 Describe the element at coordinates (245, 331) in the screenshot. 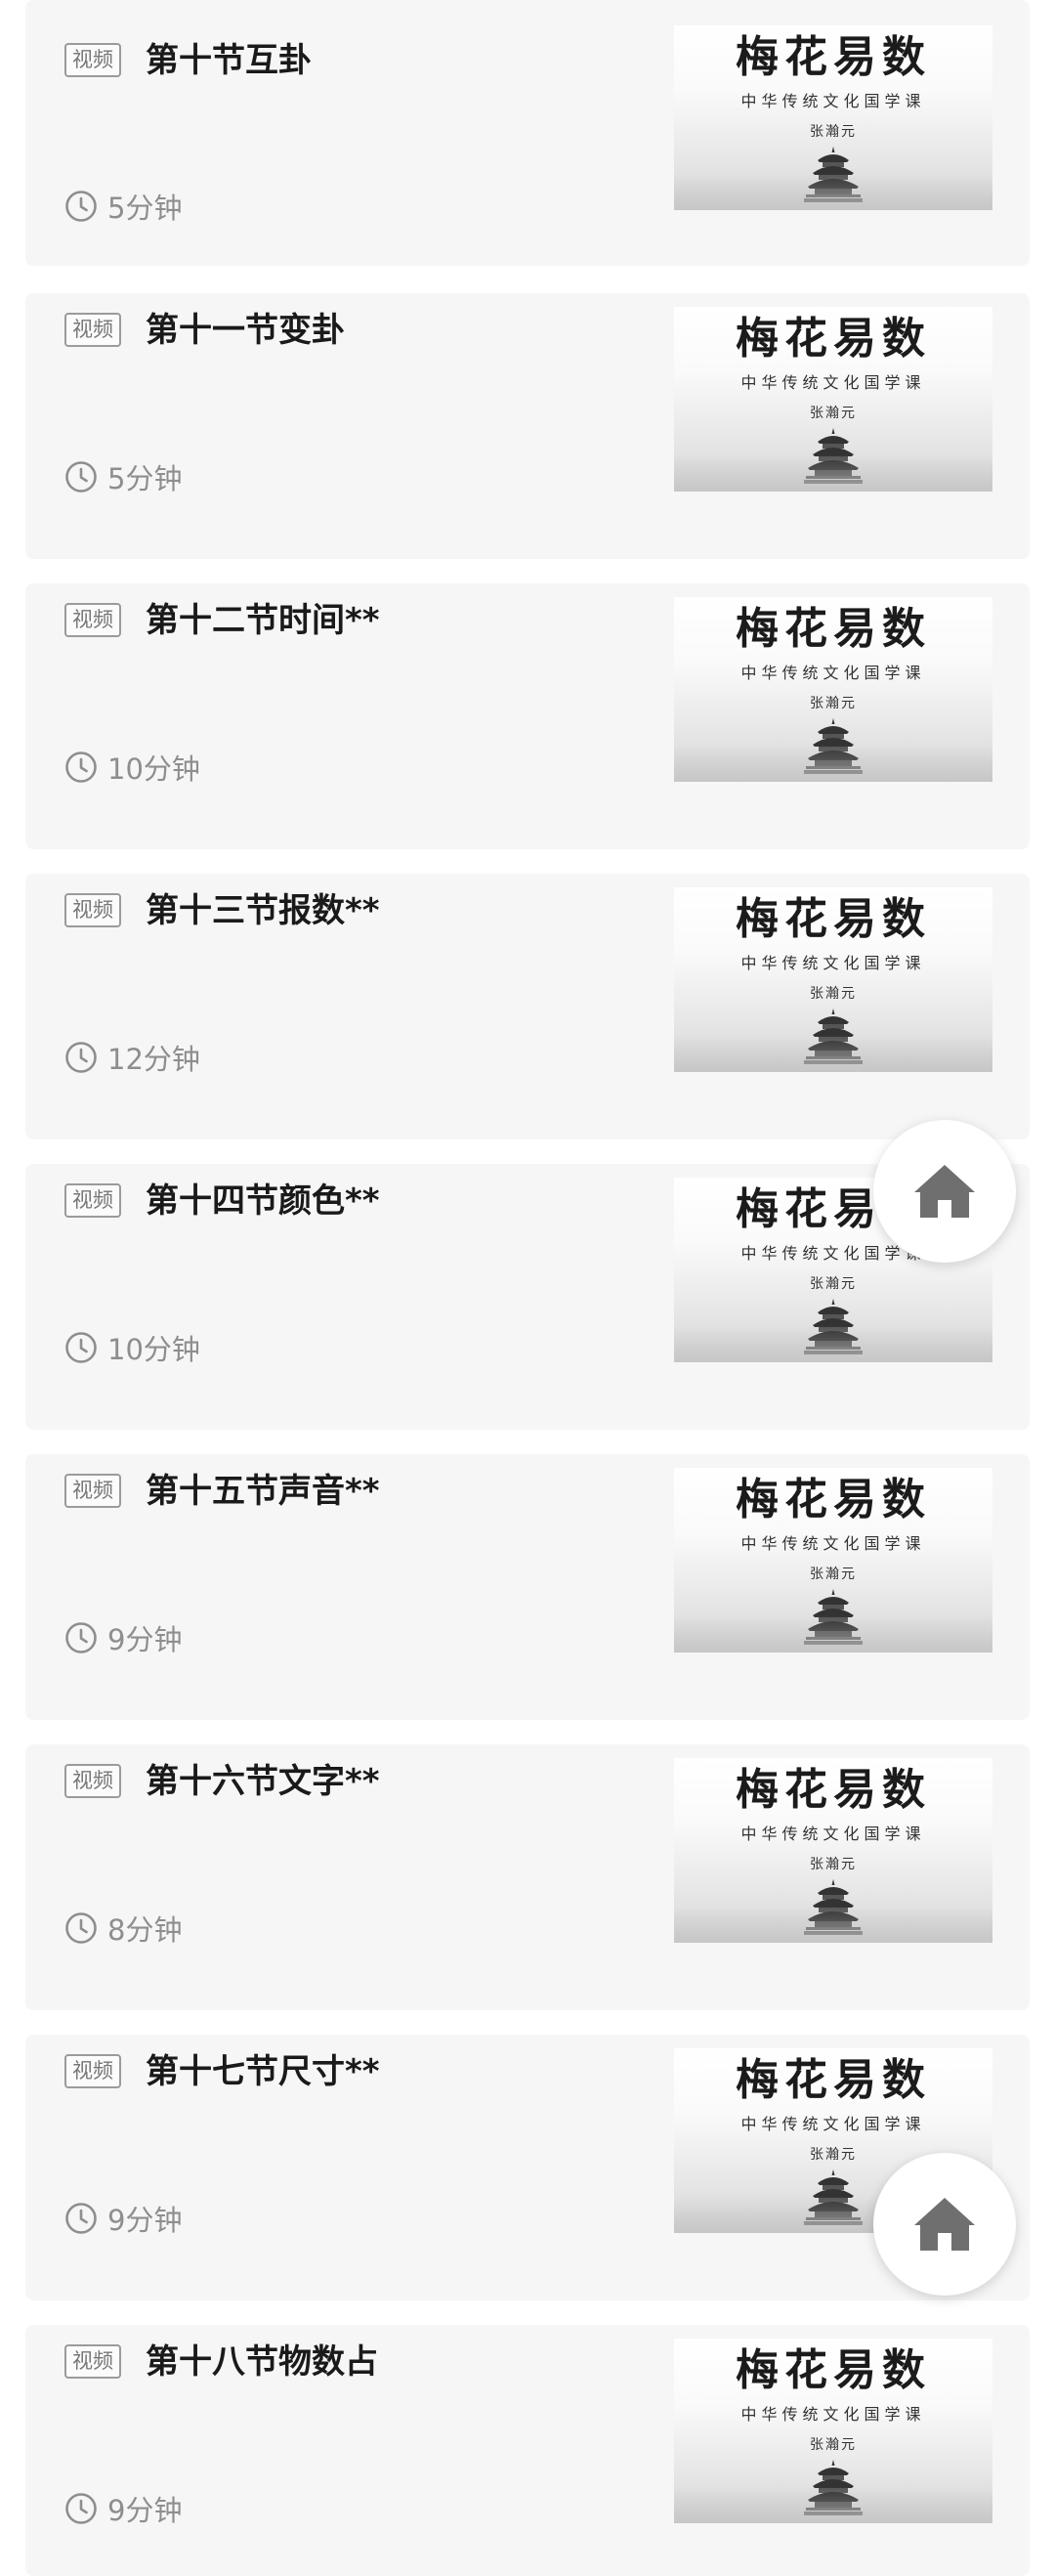

I see `lesson-title: 第十一节变卦` at that location.